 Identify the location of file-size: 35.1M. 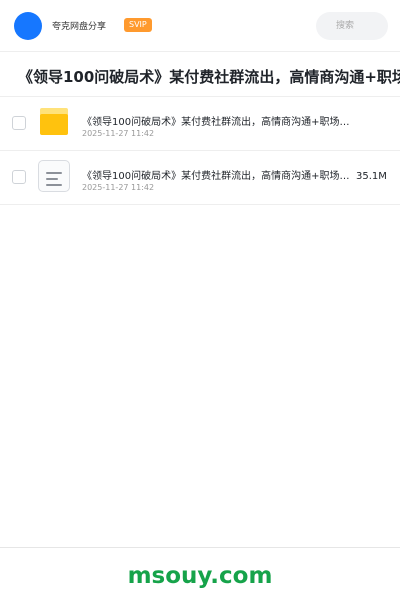
(371, 176).